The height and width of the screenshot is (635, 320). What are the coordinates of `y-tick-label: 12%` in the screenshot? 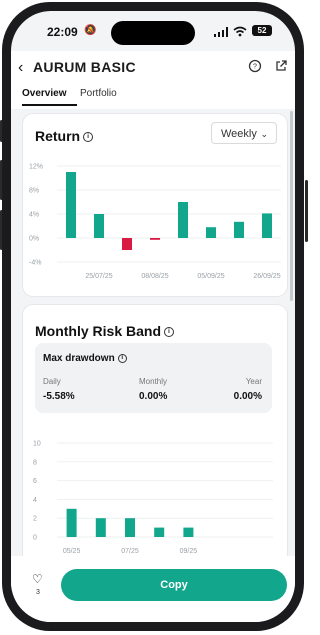 It's located at (36, 167).